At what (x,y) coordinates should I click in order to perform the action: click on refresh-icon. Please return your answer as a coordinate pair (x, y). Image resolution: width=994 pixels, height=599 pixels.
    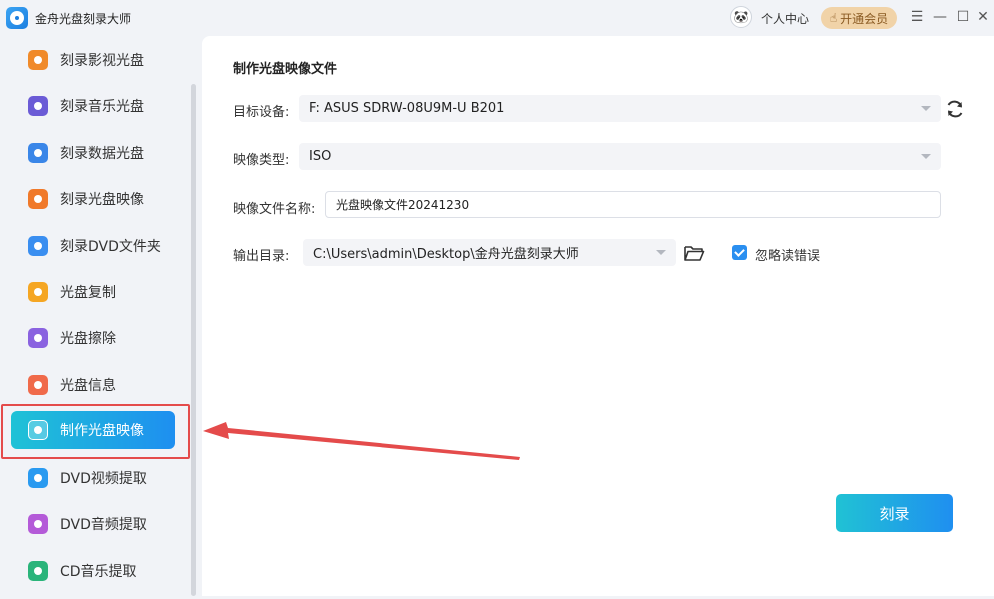
    Looking at the image, I should click on (955, 109).